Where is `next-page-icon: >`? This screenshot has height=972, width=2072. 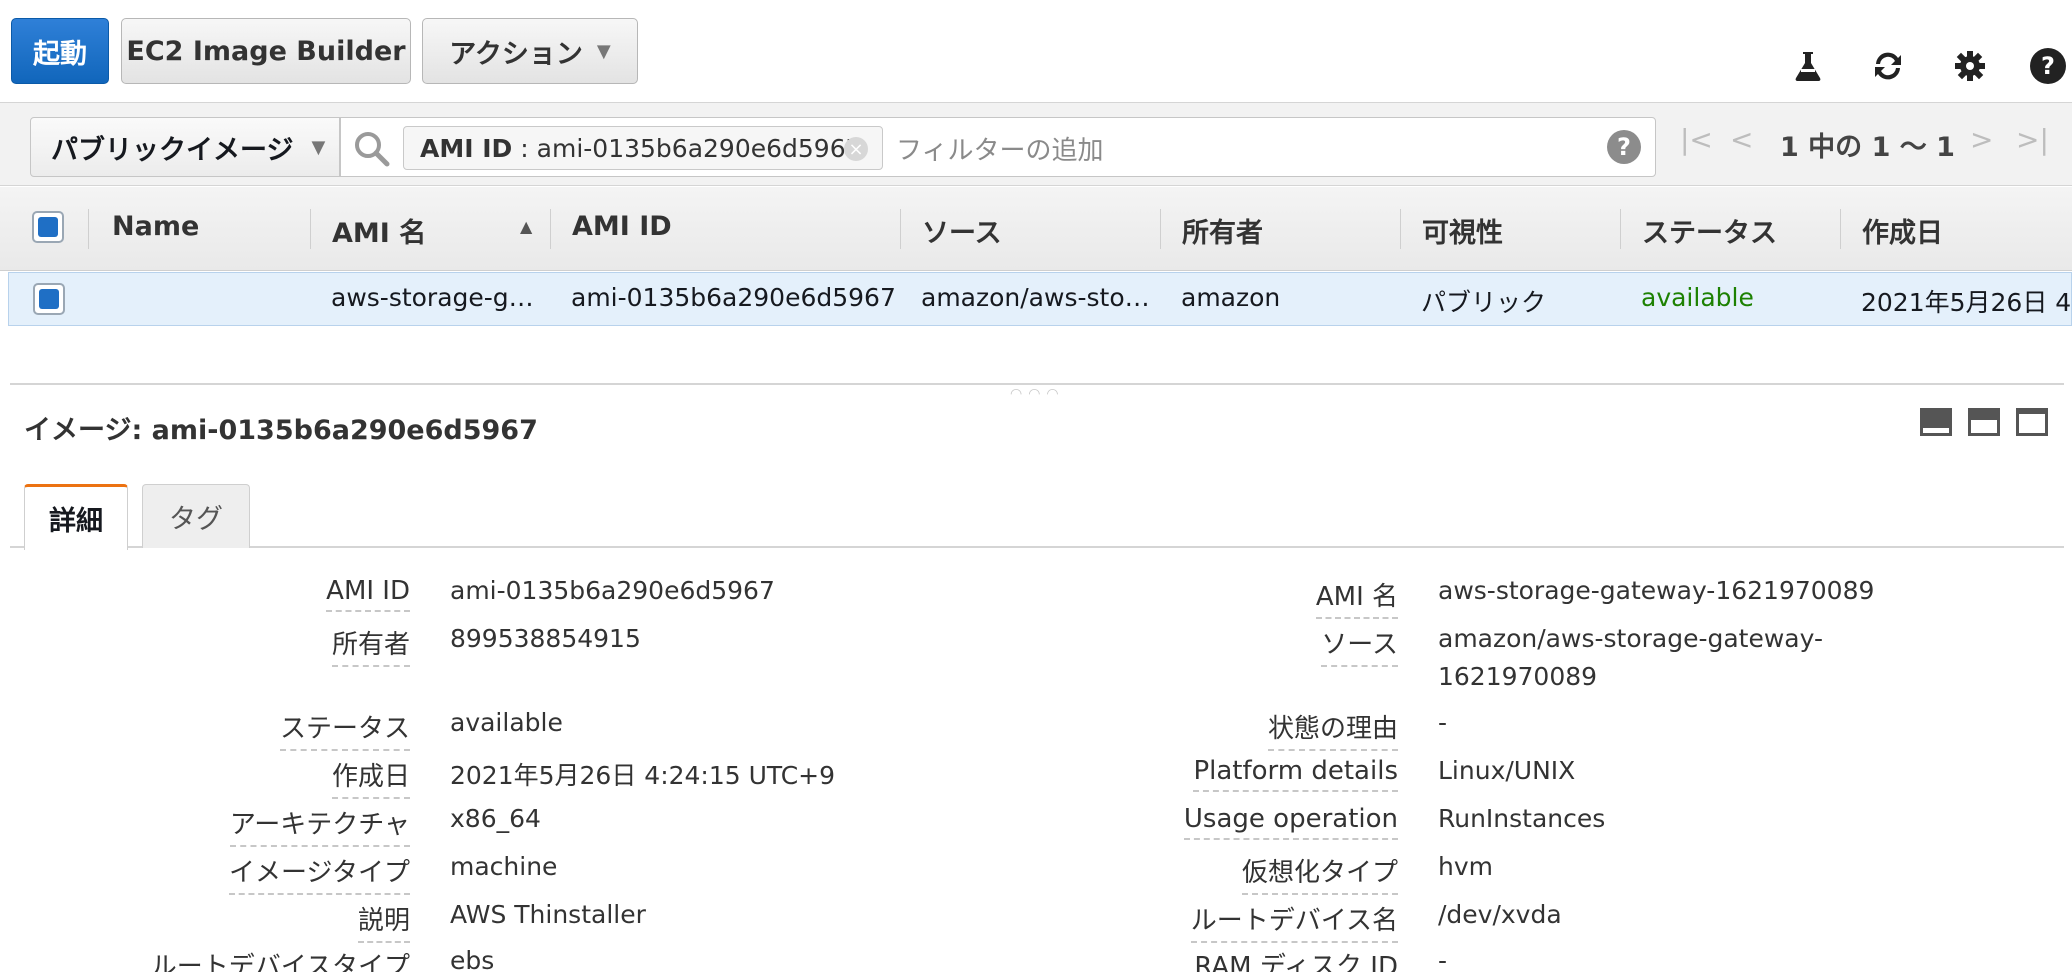 next-page-icon: > is located at coordinates (1981, 139).